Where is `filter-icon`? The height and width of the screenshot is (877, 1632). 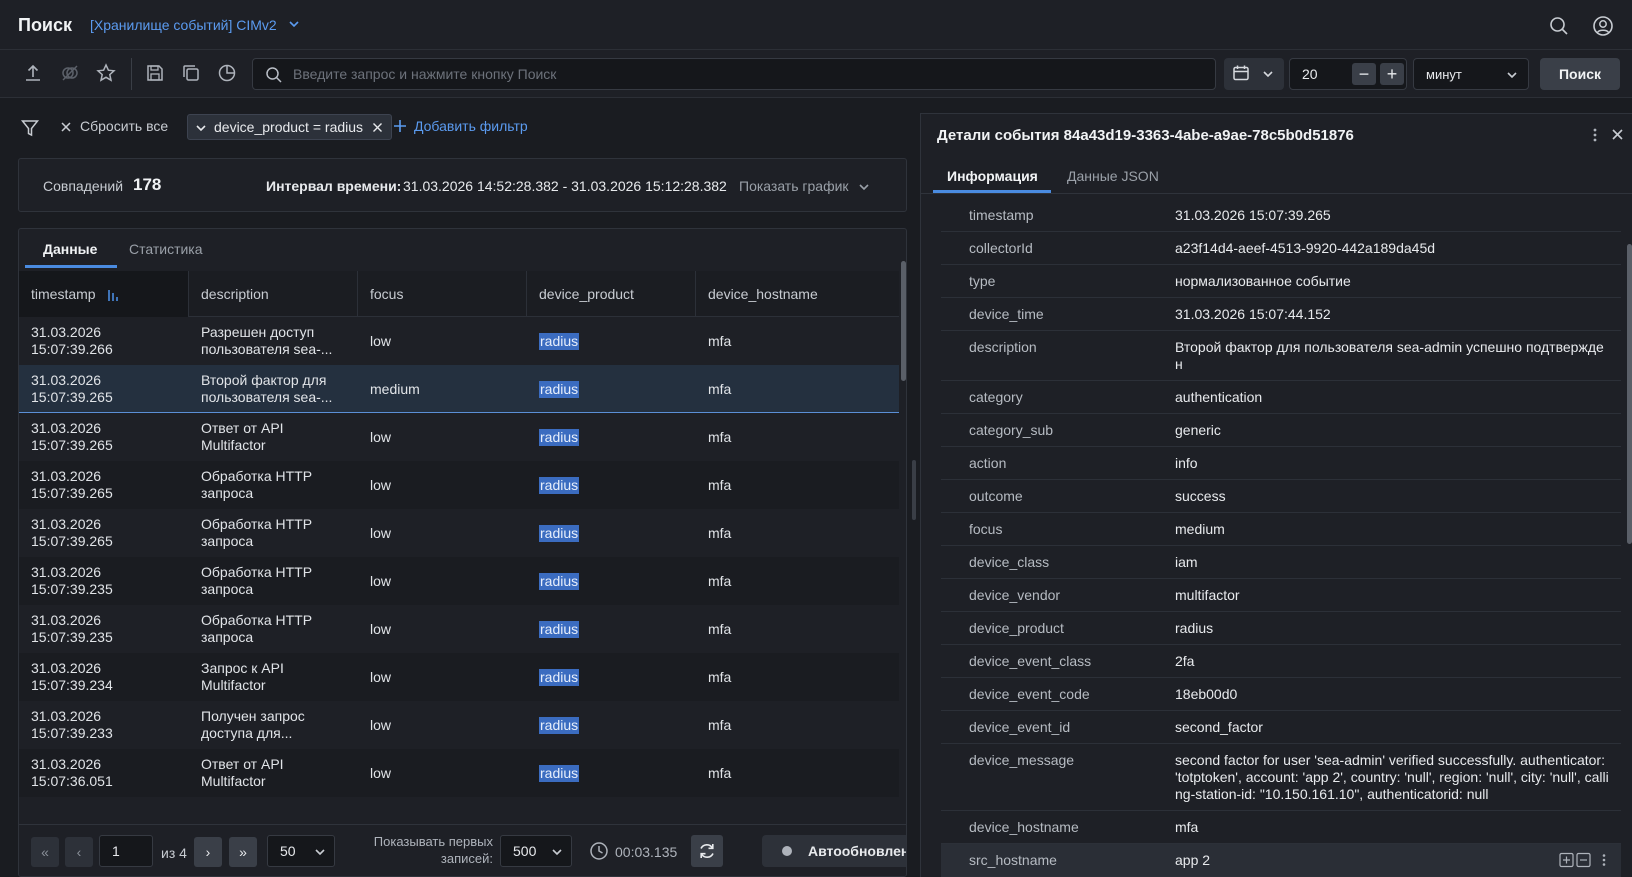
filter-icon is located at coordinates (30, 128).